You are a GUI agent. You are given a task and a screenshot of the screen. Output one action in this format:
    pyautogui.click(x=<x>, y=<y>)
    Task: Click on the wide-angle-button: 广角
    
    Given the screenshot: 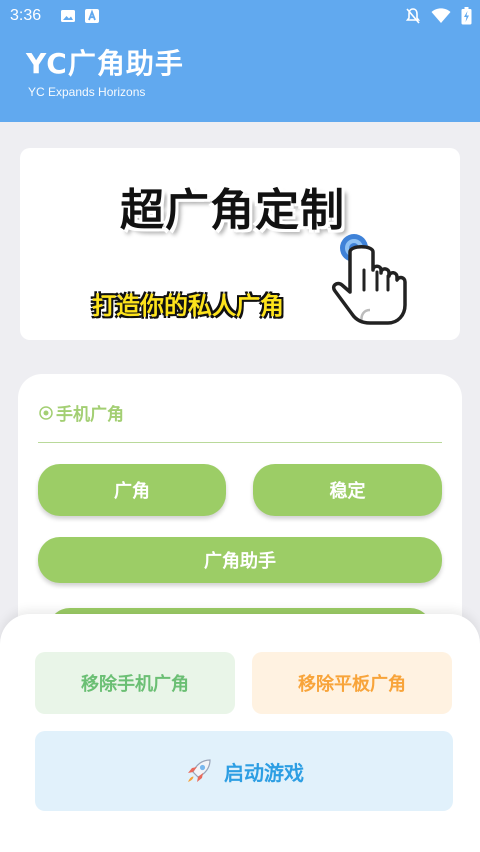 What is the action you would take?
    pyautogui.click(x=132, y=490)
    